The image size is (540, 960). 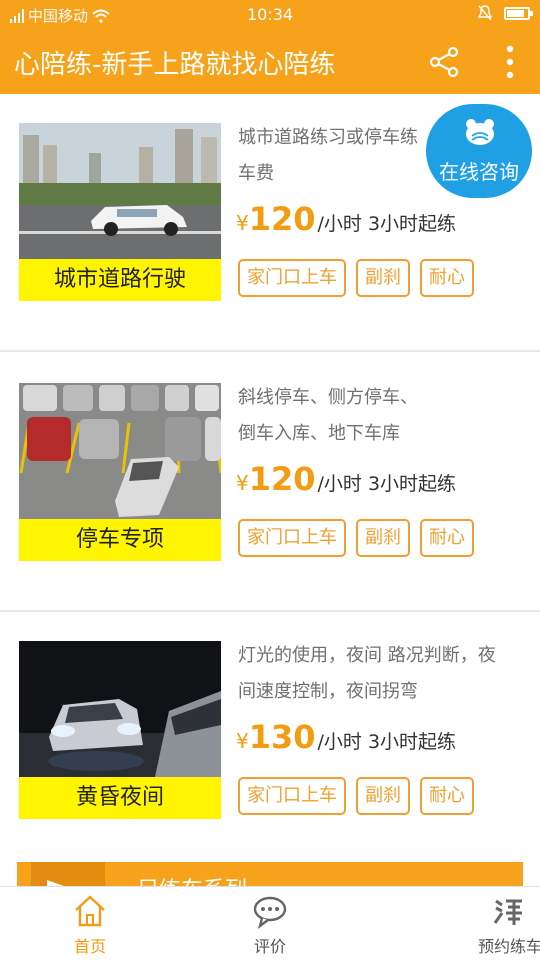 I want to click on nav-label: 预约练车, so click(x=508, y=946).